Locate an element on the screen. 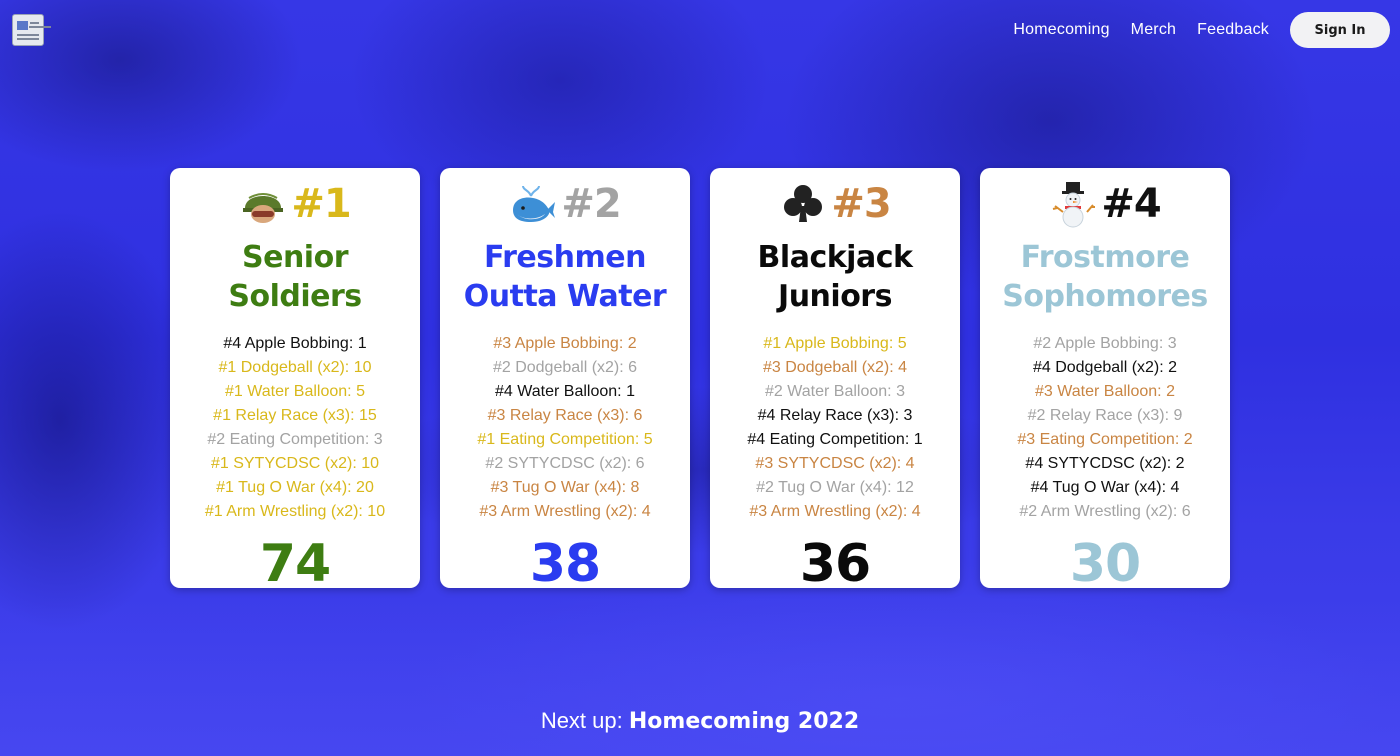  event-result: #2 Apple Bobbing: 3 is located at coordinates (1105, 343).